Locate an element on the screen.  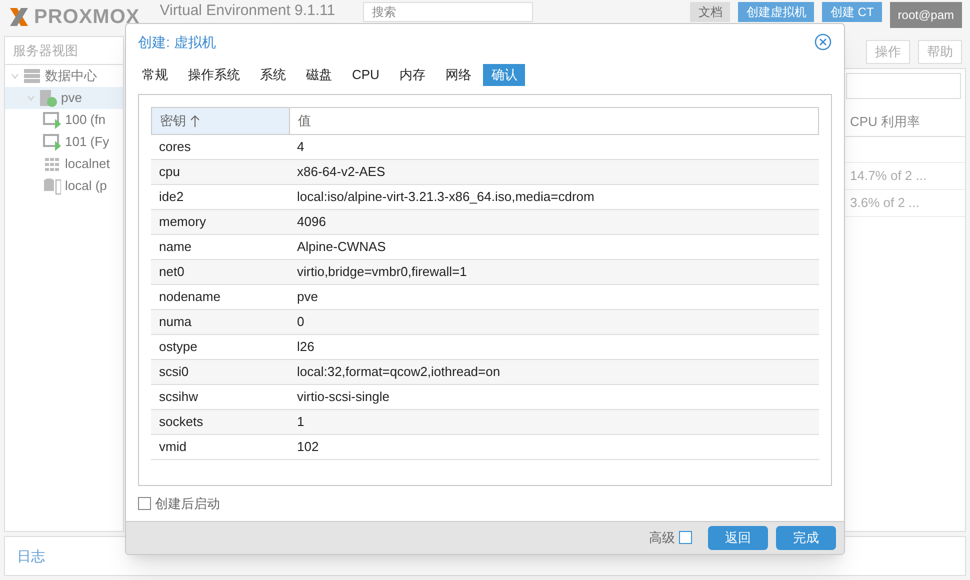
column-header: 值 is located at coordinates (554, 121).